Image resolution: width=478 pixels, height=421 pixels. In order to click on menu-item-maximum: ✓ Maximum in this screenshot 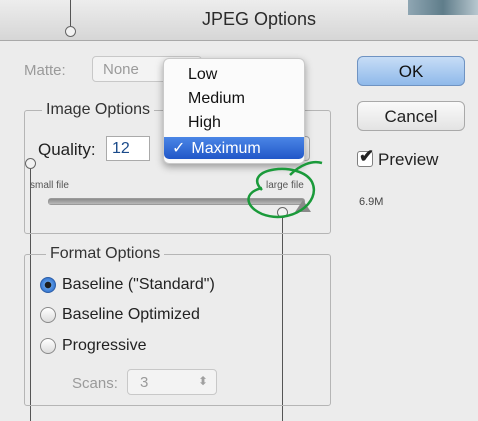, I will do `click(234, 148)`.